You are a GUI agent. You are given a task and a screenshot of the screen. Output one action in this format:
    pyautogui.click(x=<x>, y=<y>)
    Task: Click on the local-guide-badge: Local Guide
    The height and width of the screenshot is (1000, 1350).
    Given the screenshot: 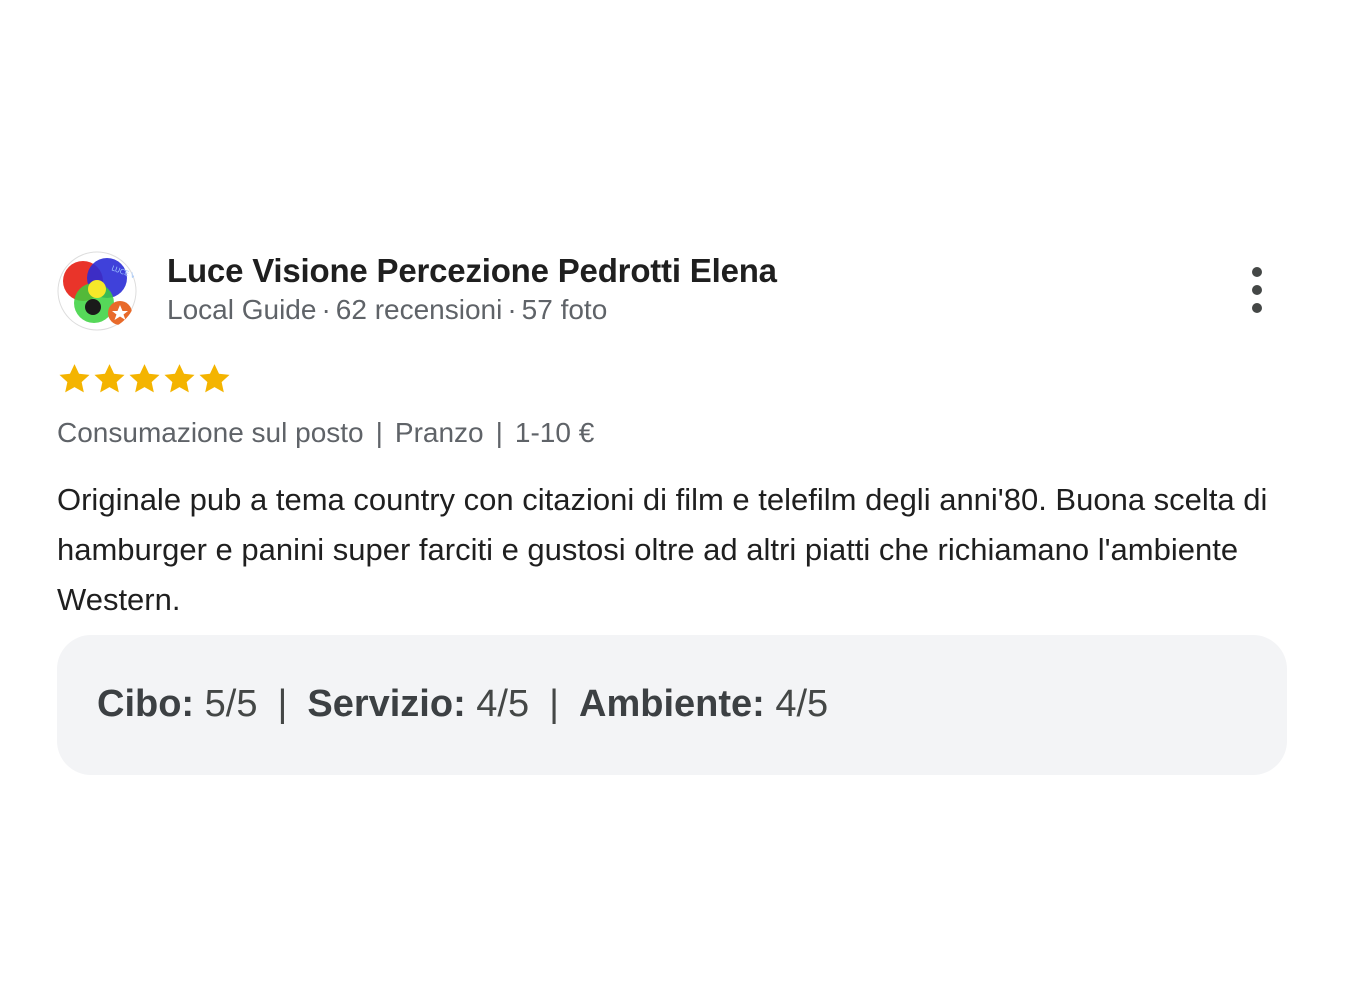 What is the action you would take?
    pyautogui.click(x=242, y=309)
    